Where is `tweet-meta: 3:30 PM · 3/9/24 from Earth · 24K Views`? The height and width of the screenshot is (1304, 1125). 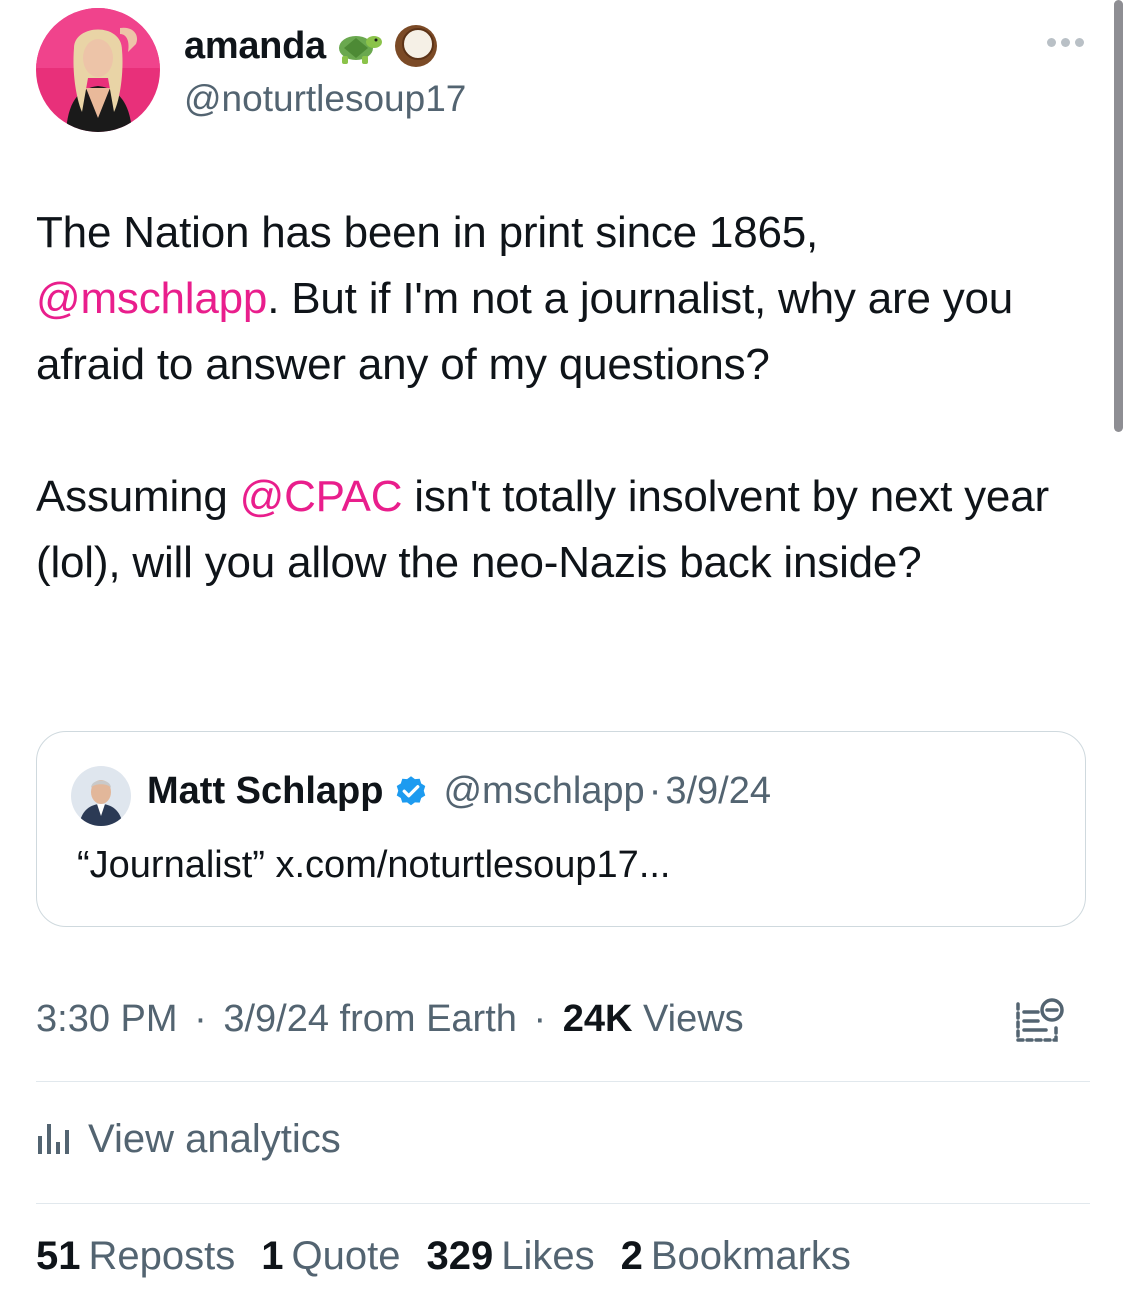 tweet-meta: 3:30 PM · 3/9/24 from Earth · 24K Views is located at coordinates (390, 1019).